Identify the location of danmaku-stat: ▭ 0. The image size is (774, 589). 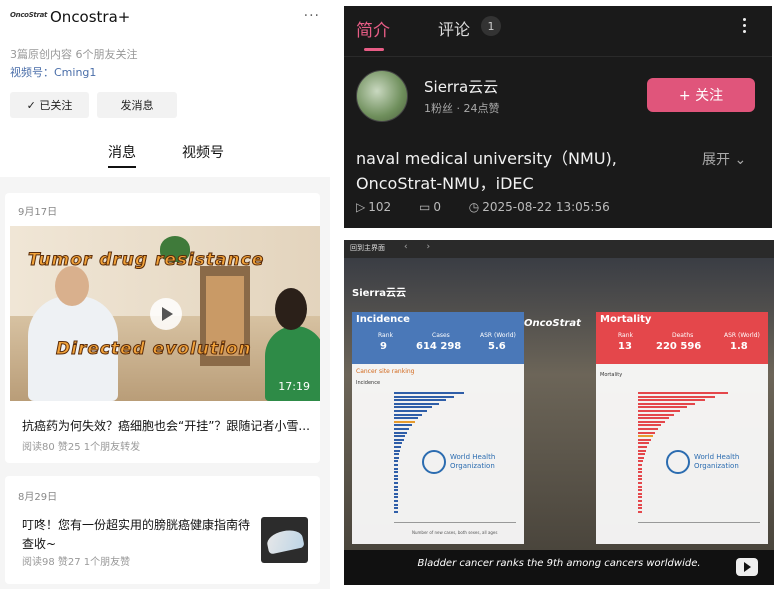
(436, 207).